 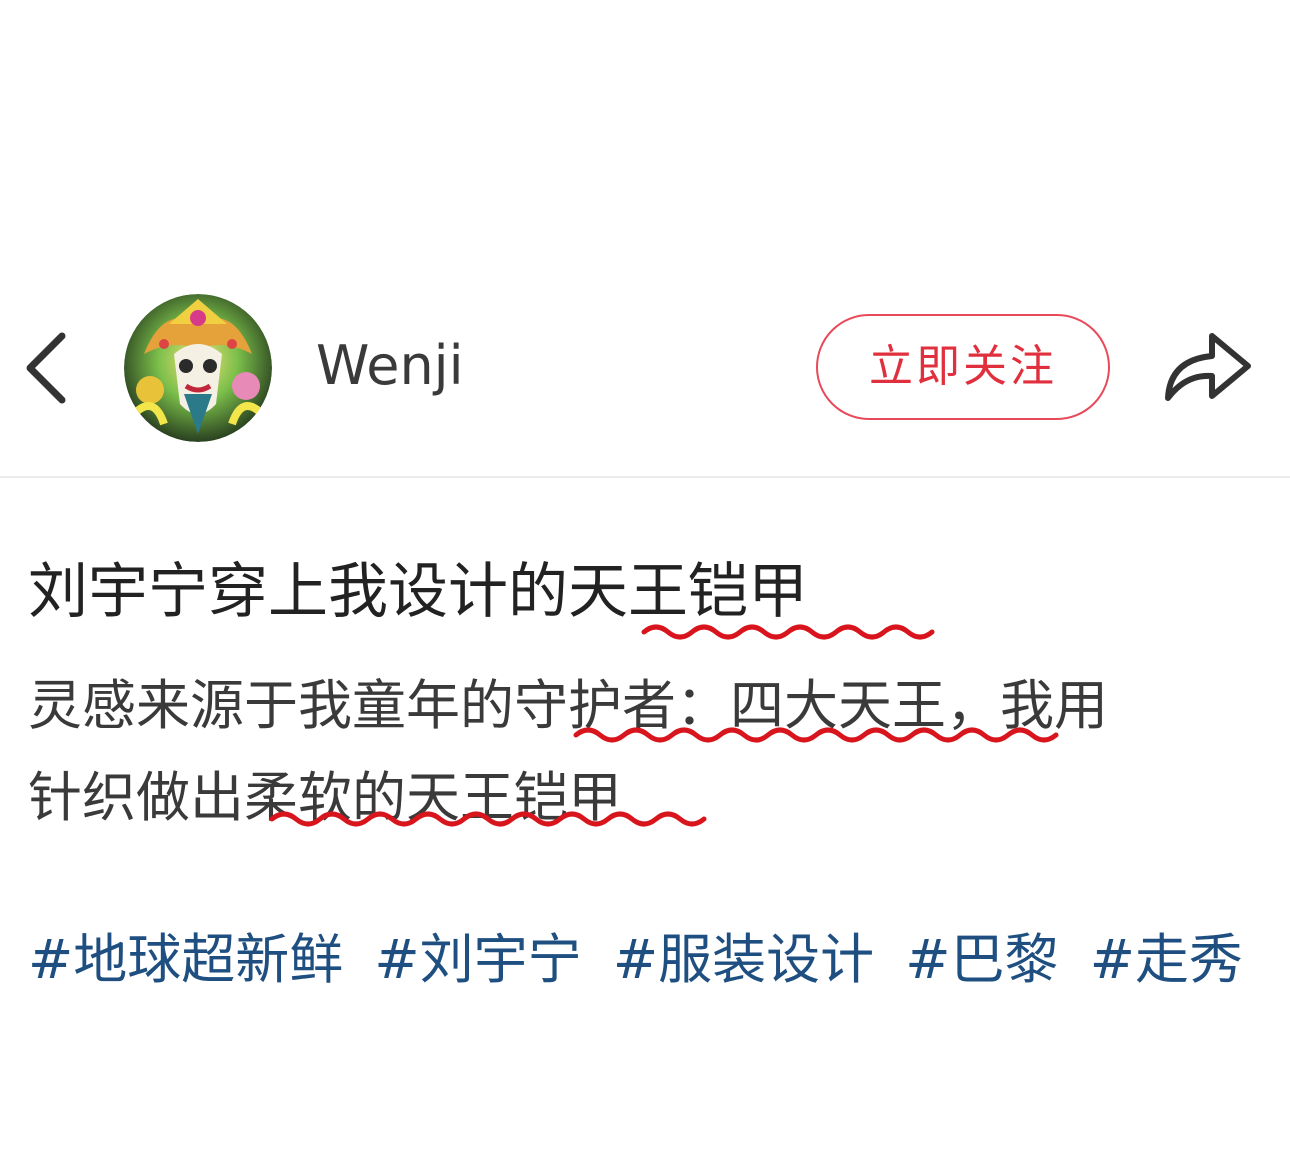 I want to click on post-body-line-1: 灵感来源于我童年的守护者：四大天王，我用, so click(x=568, y=705).